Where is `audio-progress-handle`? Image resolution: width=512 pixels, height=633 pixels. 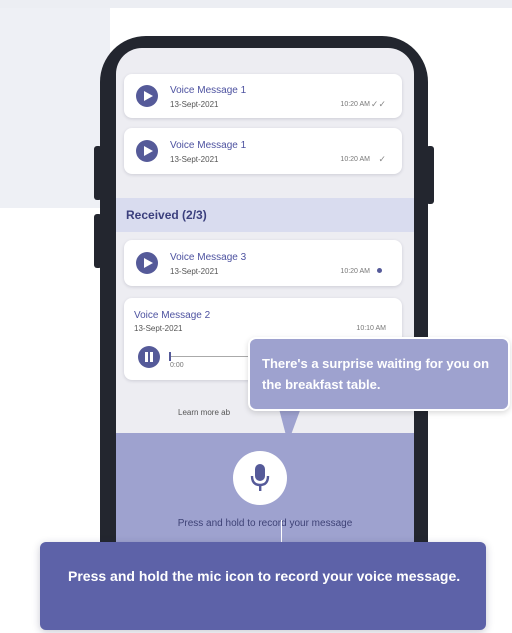
audio-progress-handle is located at coordinates (170, 356).